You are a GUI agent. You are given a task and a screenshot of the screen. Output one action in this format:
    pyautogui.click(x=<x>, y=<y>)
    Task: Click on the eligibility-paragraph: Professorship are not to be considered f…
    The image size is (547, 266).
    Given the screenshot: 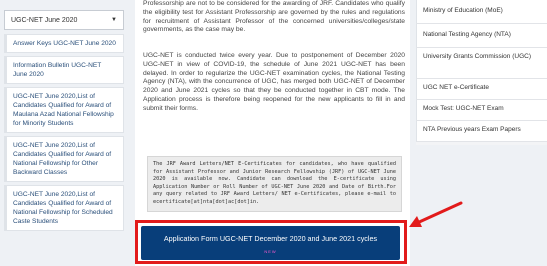 What is the action you would take?
    pyautogui.click(x=274, y=17)
    